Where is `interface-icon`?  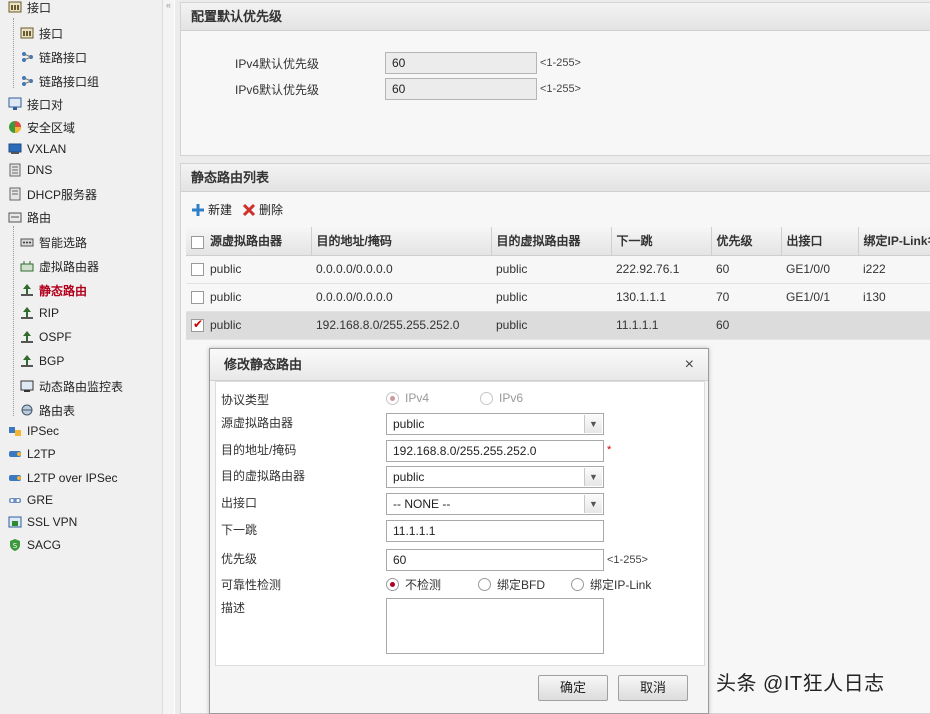
interface-icon is located at coordinates (15, 7).